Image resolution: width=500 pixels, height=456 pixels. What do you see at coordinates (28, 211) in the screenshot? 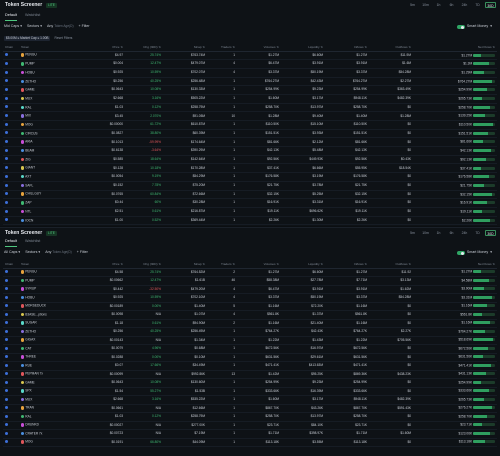
I see `token-name: NTL` at bounding box center [28, 211].